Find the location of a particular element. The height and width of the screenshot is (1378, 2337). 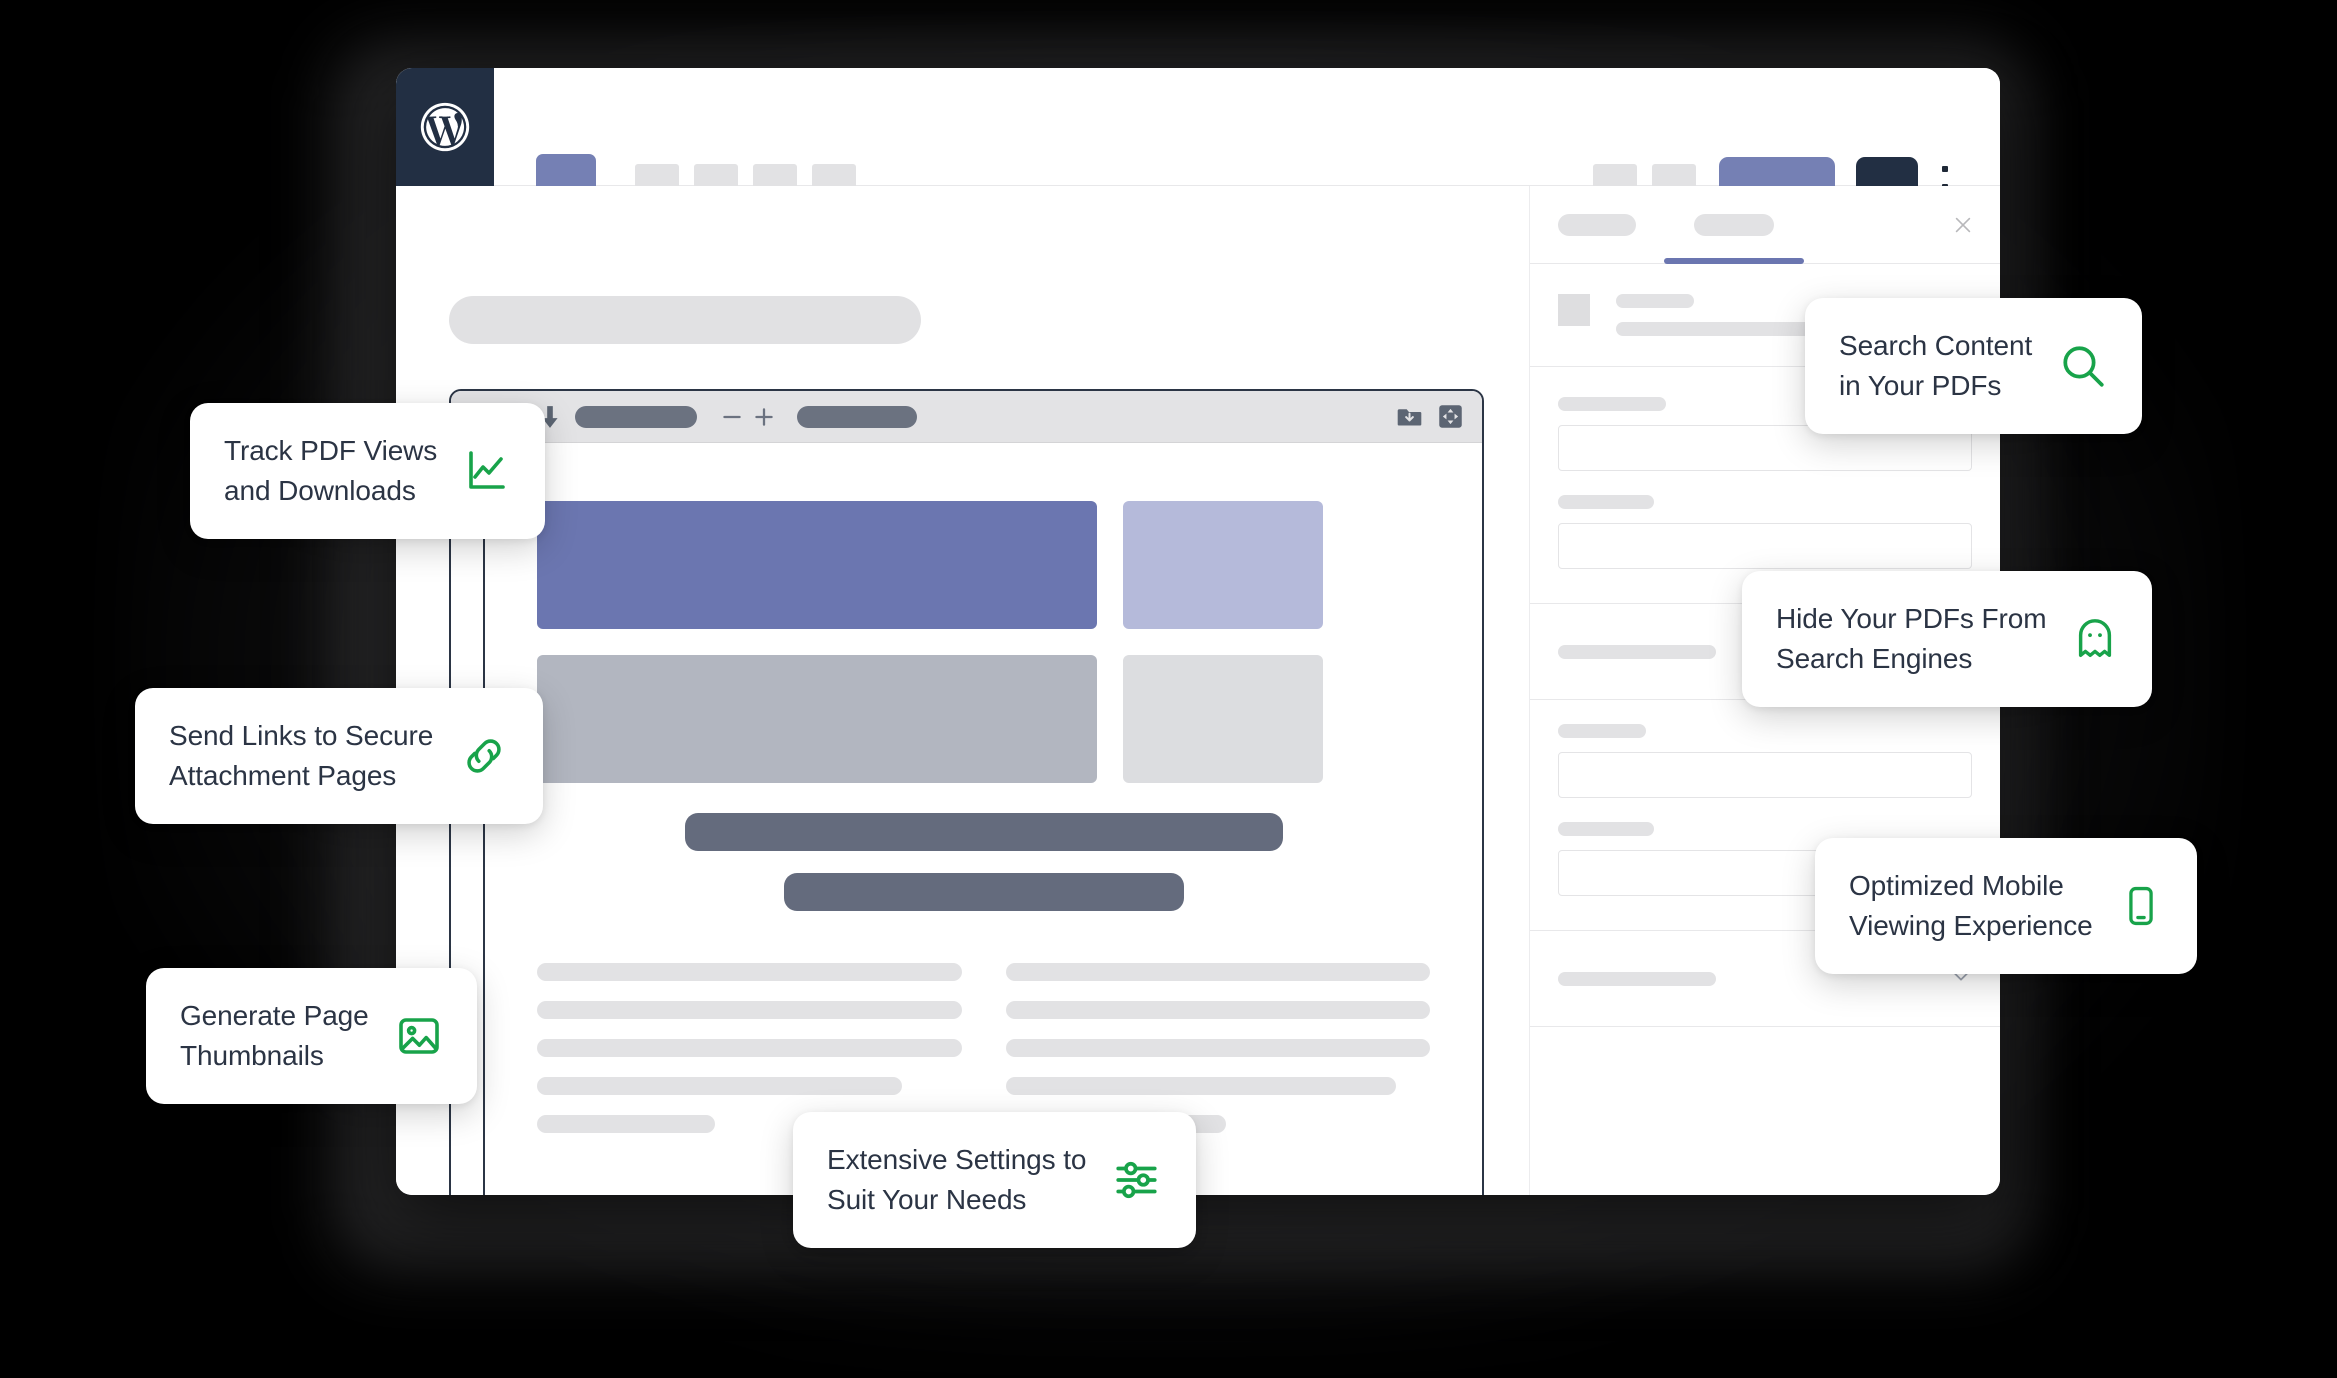

tab-document is located at coordinates (1597, 224).